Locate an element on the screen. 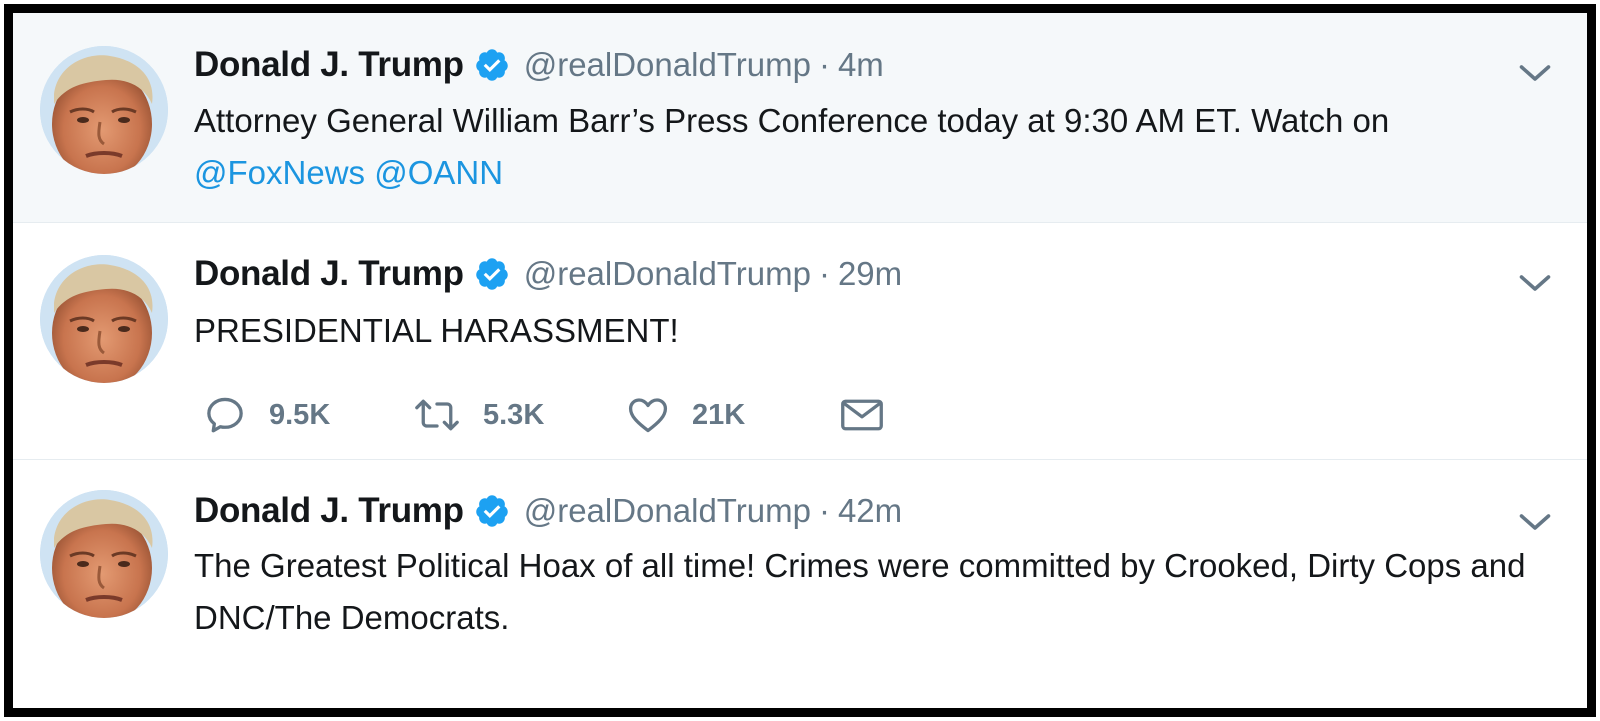 The height and width of the screenshot is (721, 1600). reply-count: 9.5K is located at coordinates (300, 414).